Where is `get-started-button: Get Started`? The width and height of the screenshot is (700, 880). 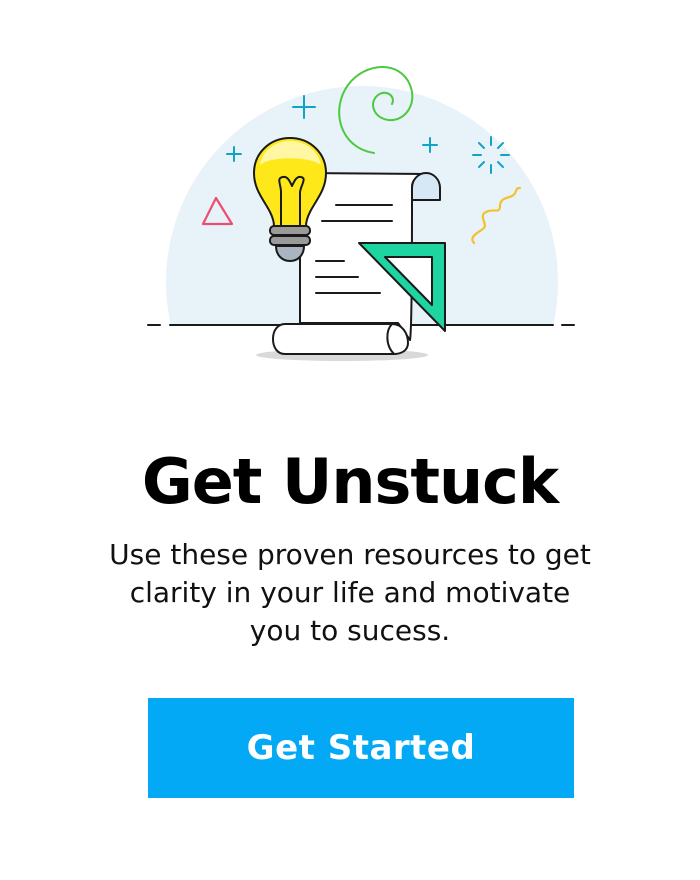
get-started-button: Get Started is located at coordinates (361, 748).